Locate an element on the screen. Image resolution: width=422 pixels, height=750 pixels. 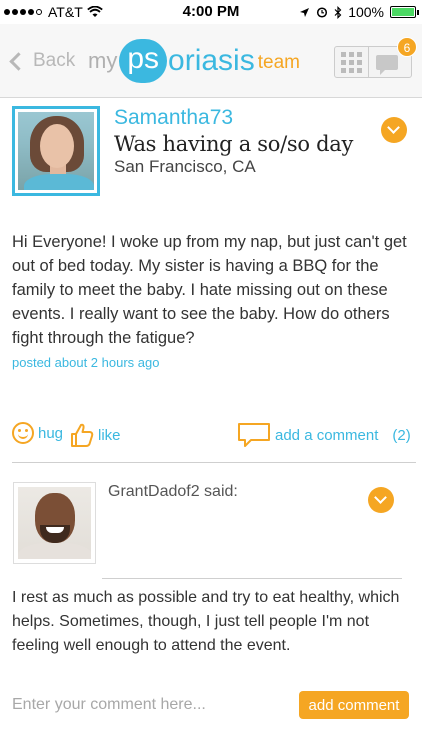
reply-options-chevron-down-icon is located at coordinates (381, 500).